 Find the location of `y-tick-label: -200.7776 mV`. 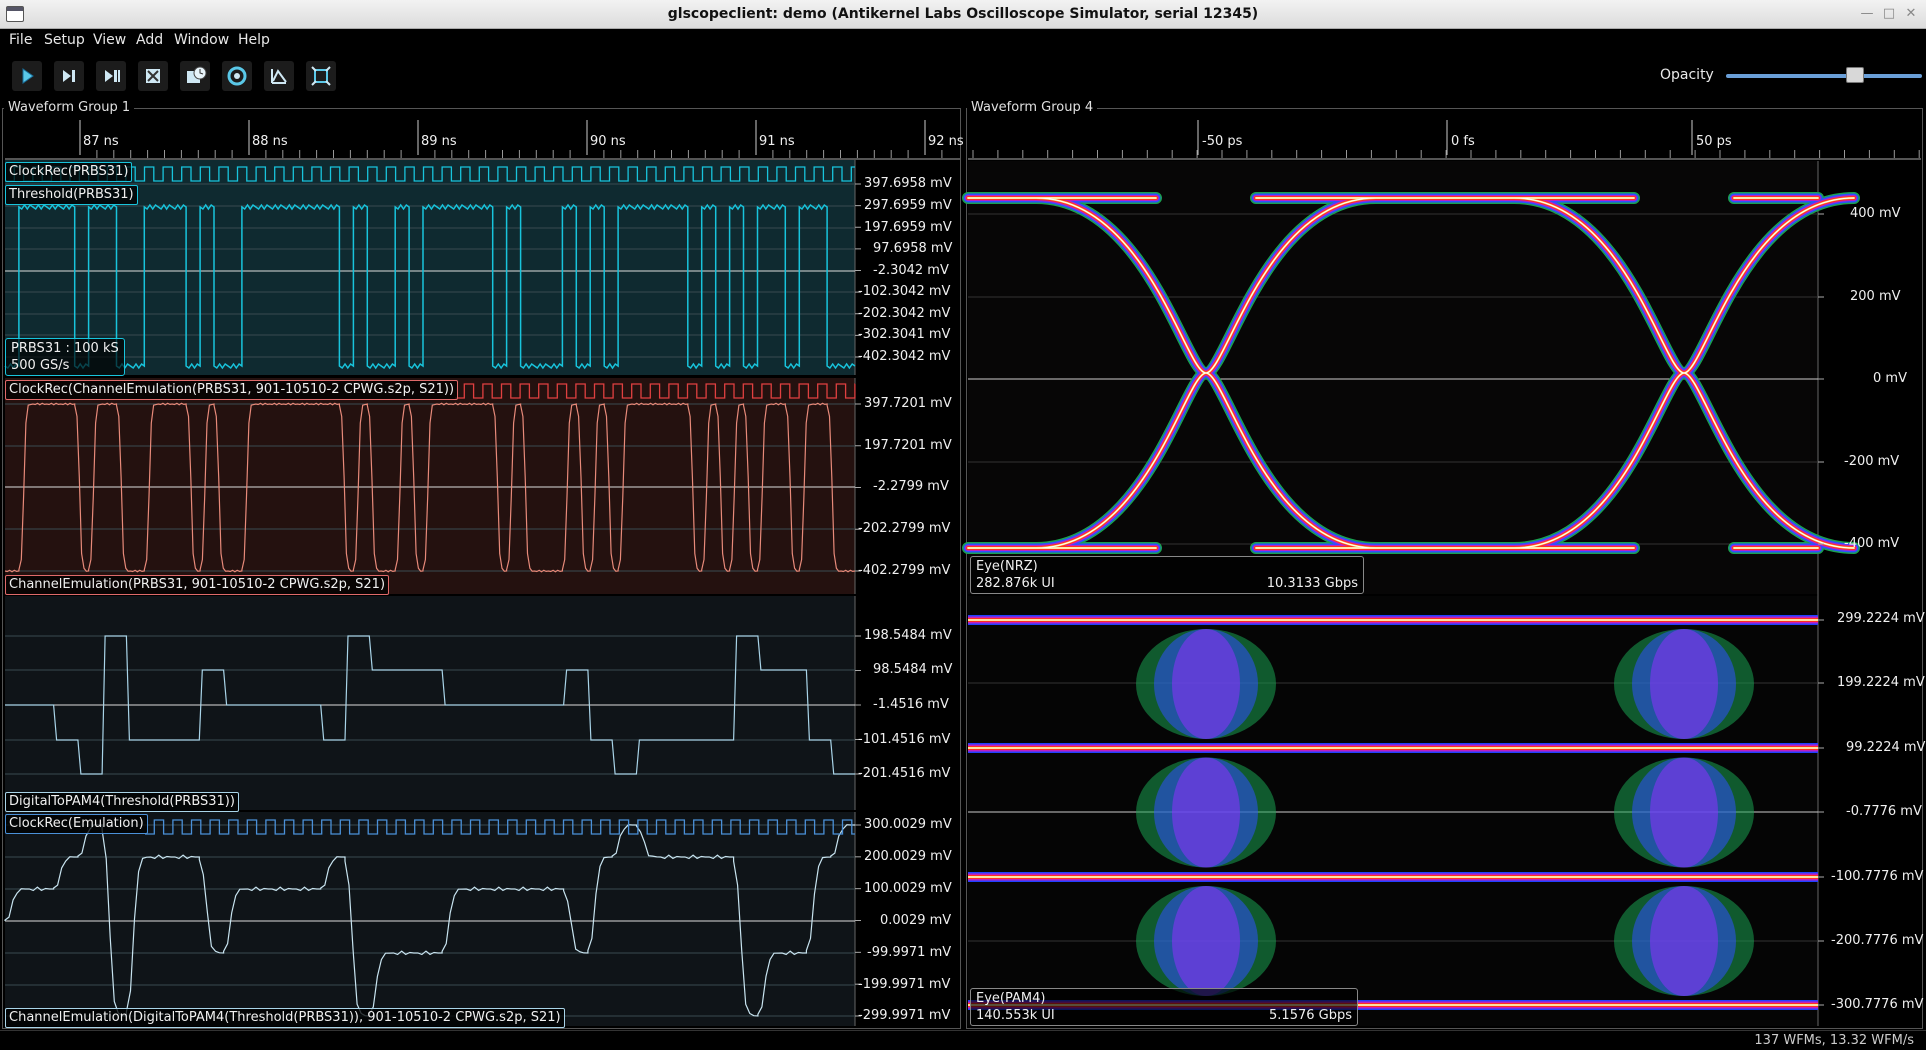

y-tick-label: -200.7776 mV is located at coordinates (1877, 940).